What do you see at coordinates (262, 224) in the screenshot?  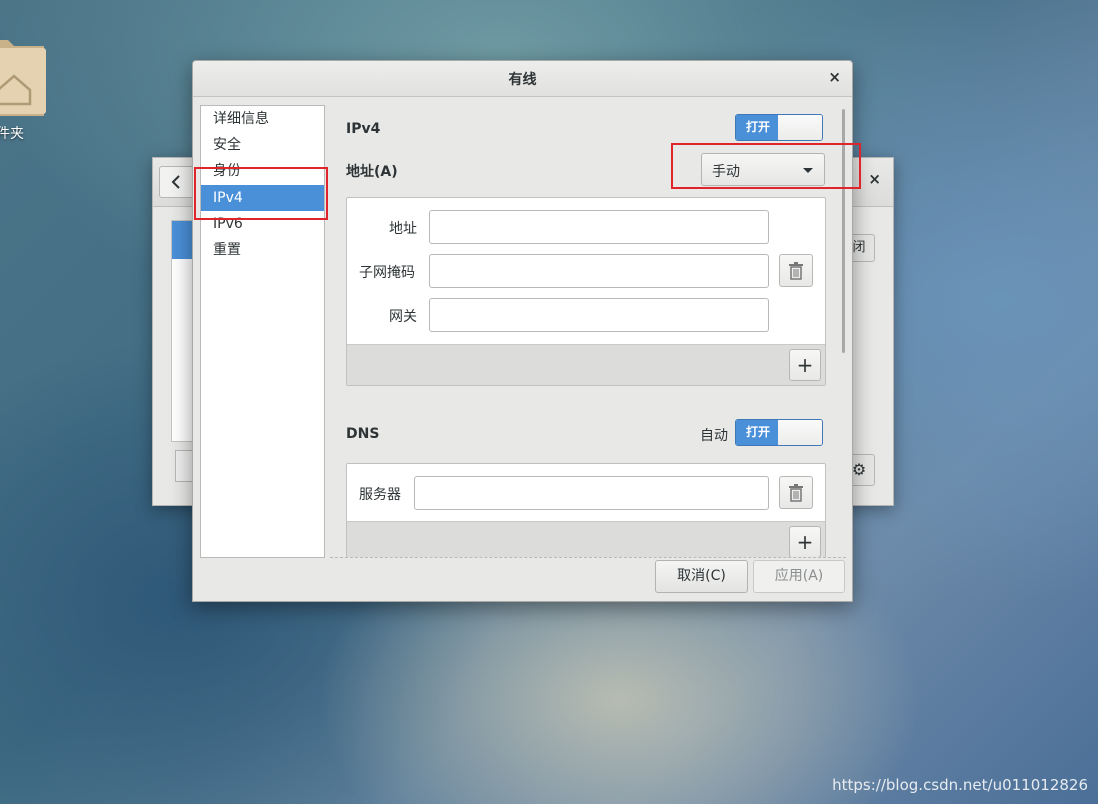 I see `sidebar-item-ipv6: IPv6` at bounding box center [262, 224].